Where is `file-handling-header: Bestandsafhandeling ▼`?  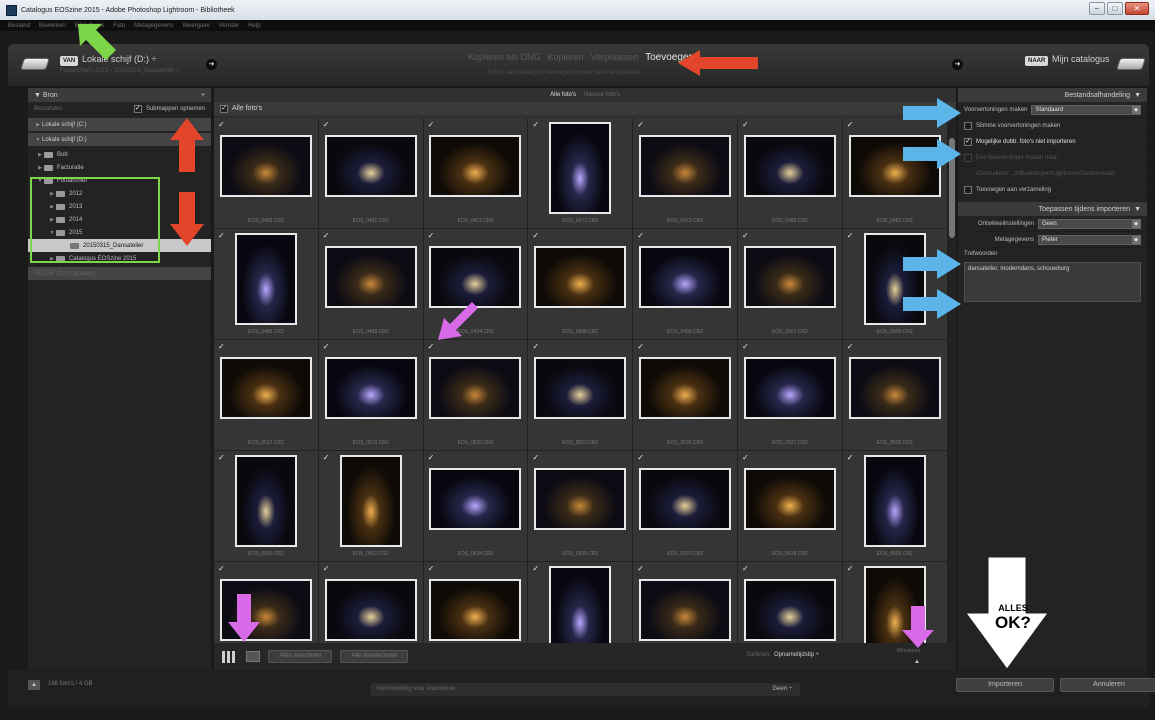 file-handling-header: Bestandsafhandeling ▼ is located at coordinates (1052, 95).